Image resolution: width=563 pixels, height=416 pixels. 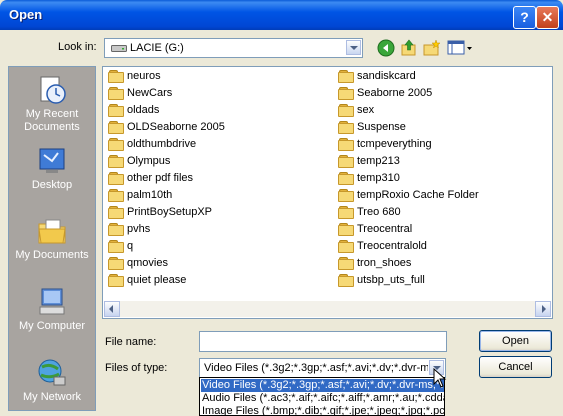 I want to click on place-label: Desktop, so click(x=52, y=185).